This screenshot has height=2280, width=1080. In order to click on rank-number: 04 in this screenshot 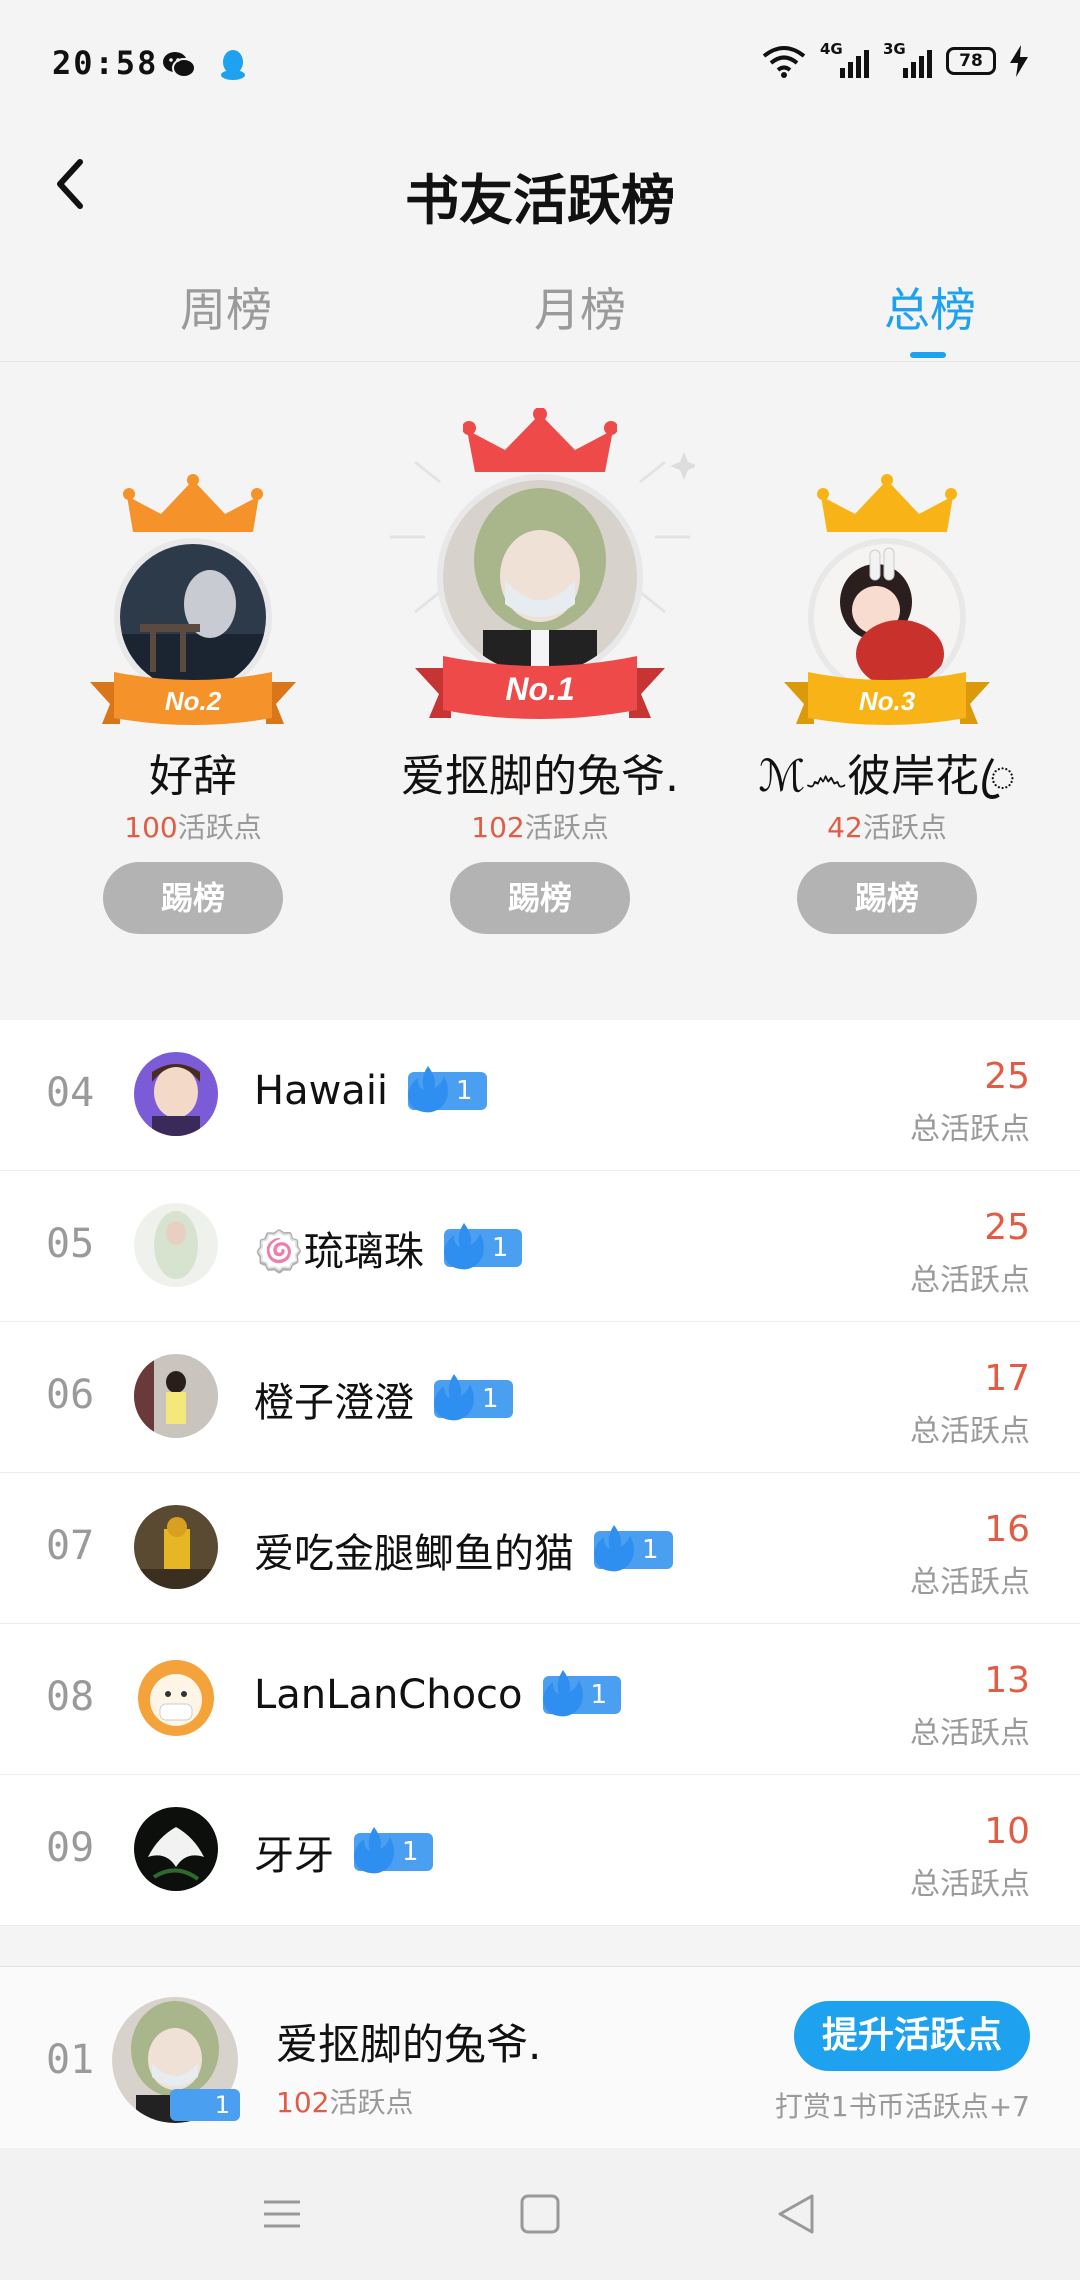, I will do `click(70, 1093)`.